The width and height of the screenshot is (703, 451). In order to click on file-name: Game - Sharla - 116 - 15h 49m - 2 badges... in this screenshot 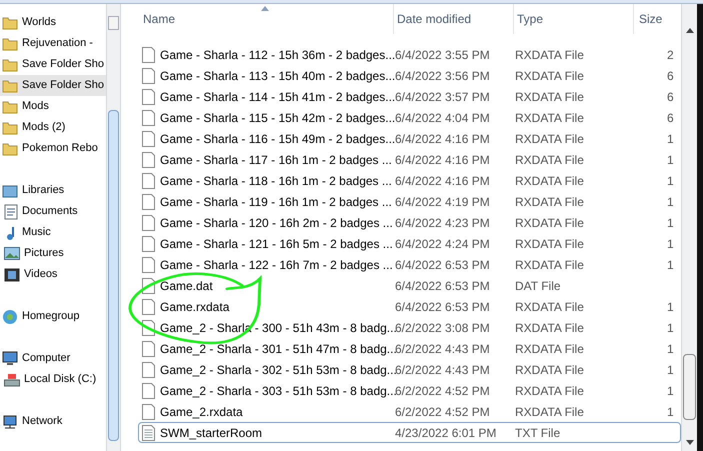, I will do `click(278, 139)`.